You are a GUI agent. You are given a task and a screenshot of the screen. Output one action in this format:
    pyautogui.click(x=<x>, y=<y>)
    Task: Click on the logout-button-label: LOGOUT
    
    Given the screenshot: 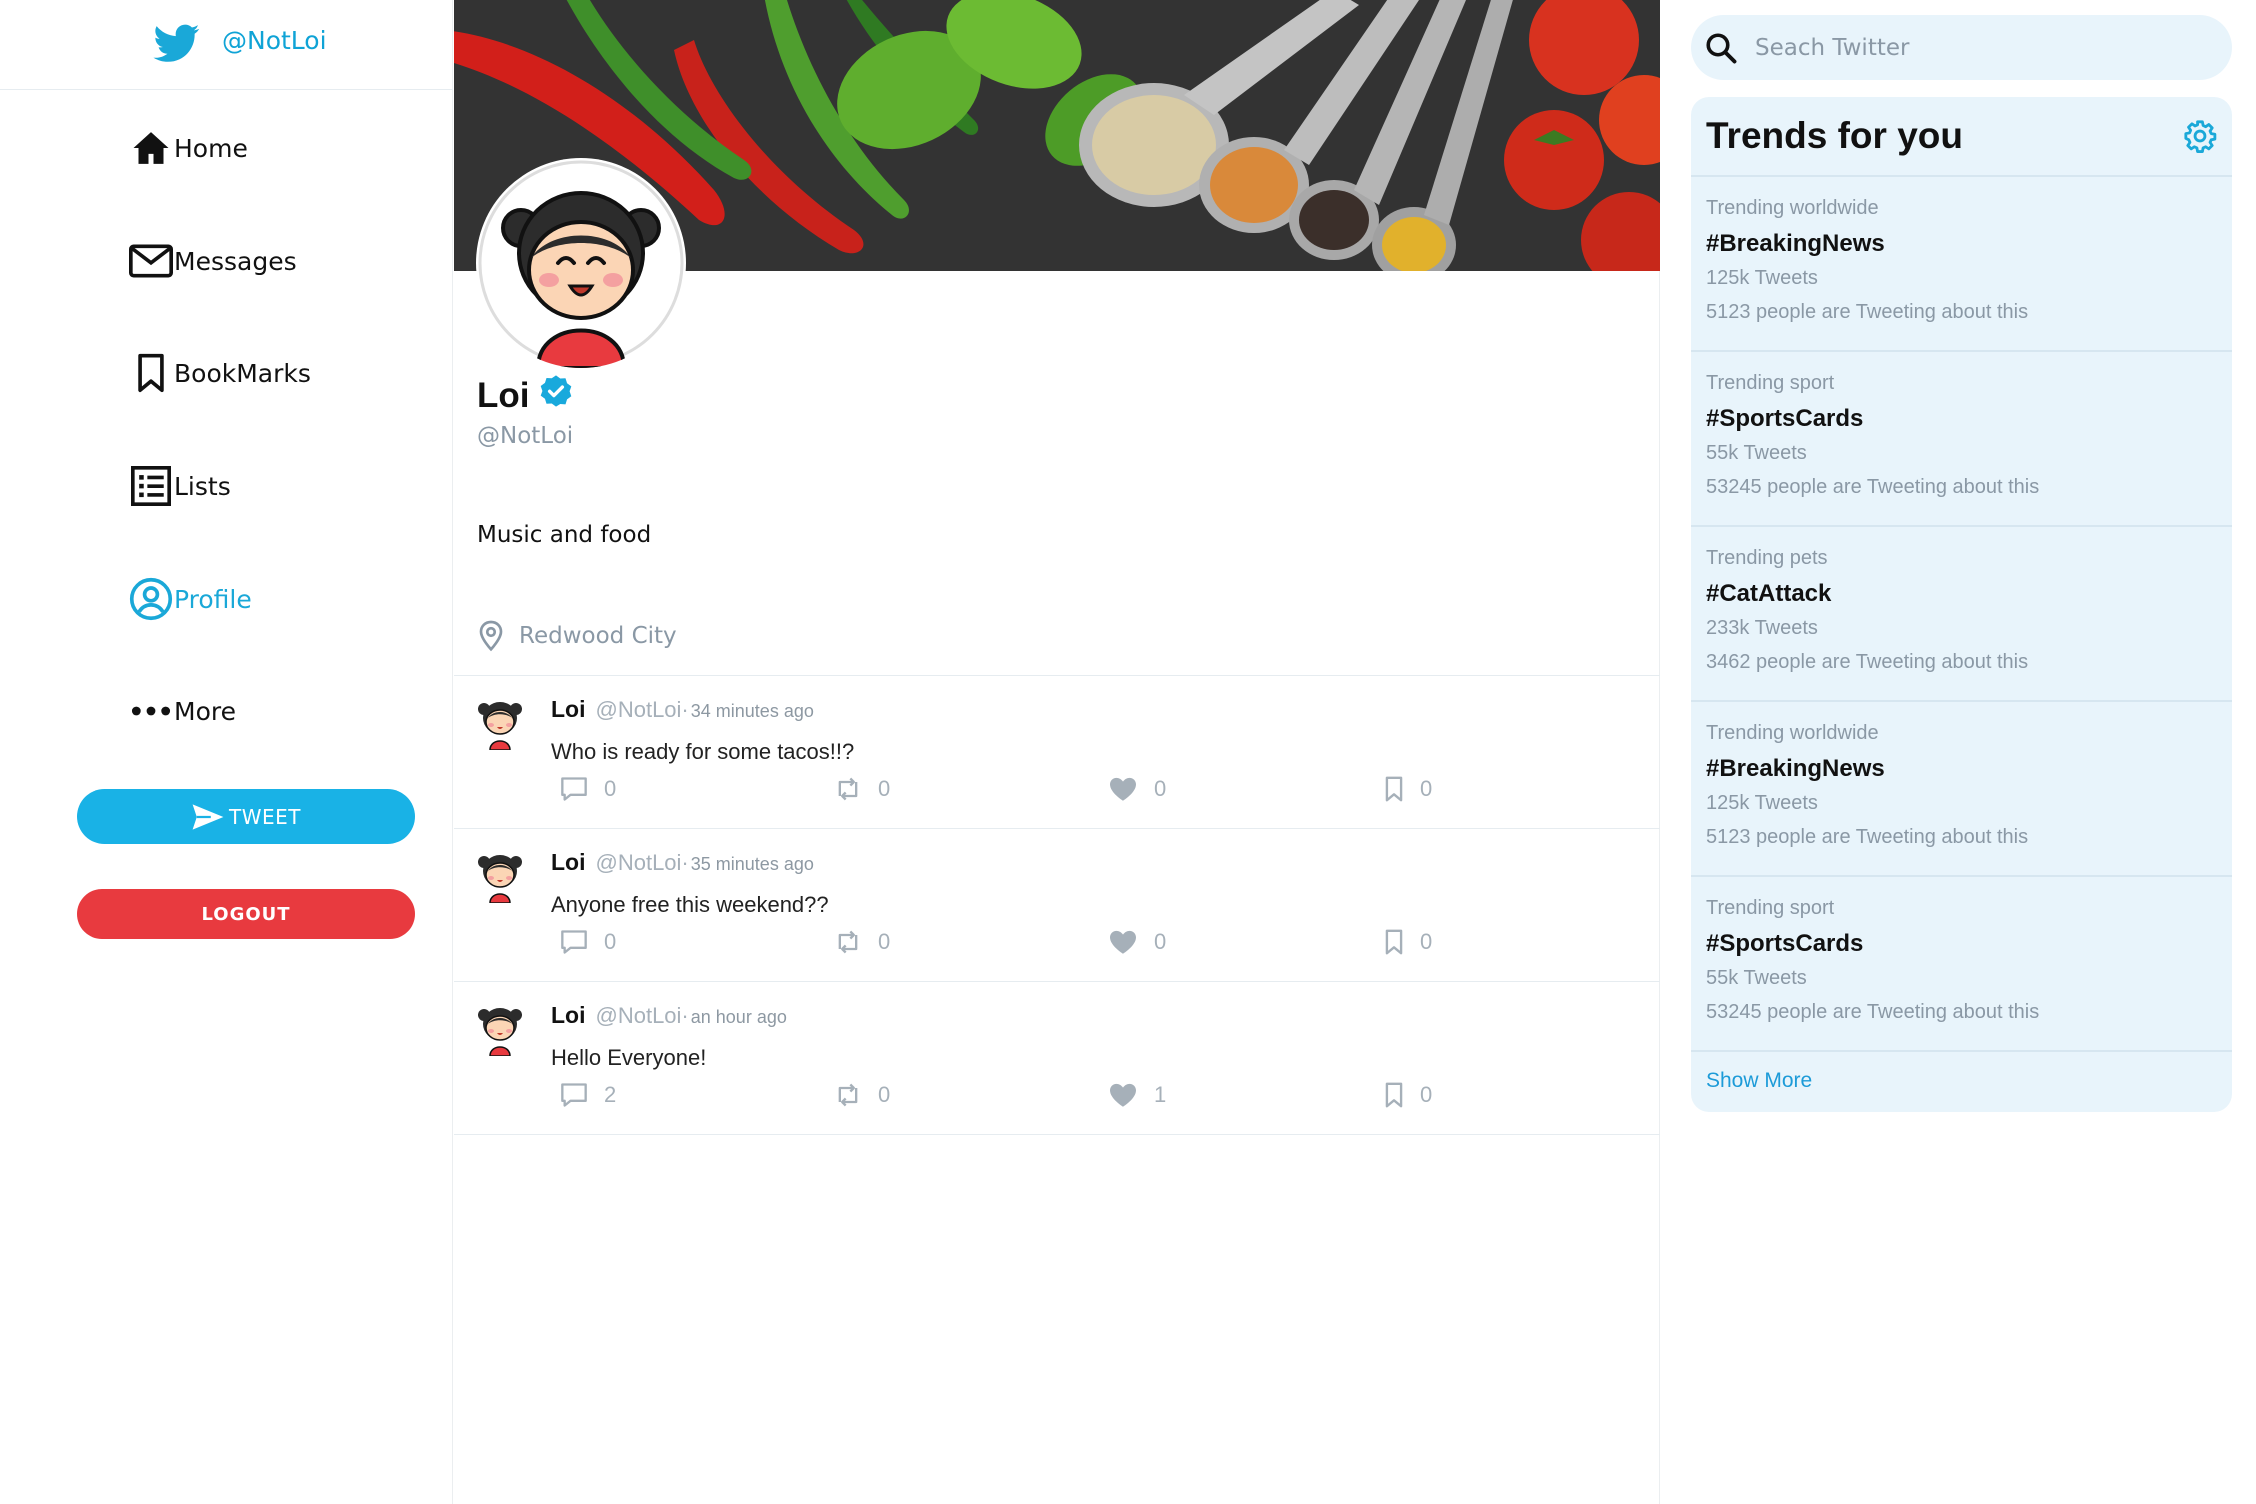 What is the action you would take?
    pyautogui.click(x=246, y=914)
    